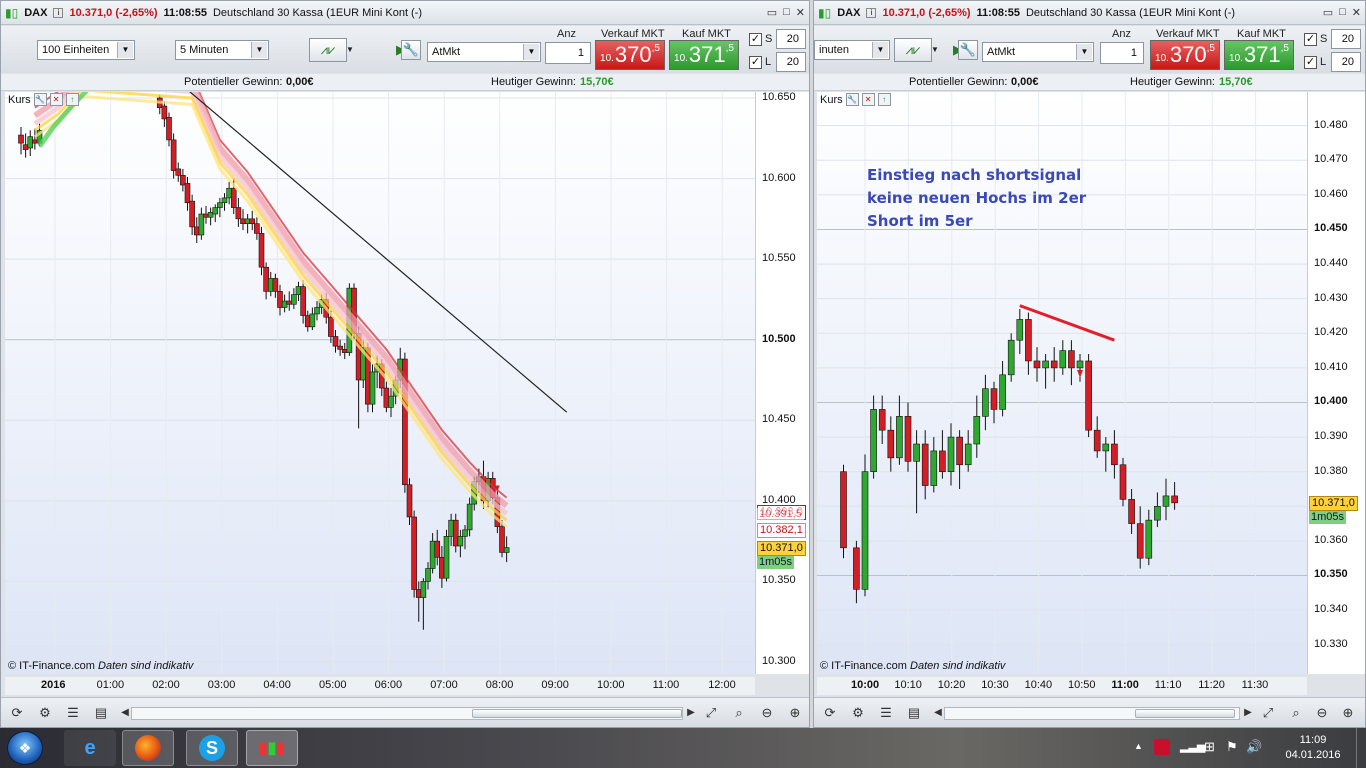 The image size is (1366, 768). What do you see at coordinates (148, 748) in the screenshot?
I see `taskbar-firefox` at bounding box center [148, 748].